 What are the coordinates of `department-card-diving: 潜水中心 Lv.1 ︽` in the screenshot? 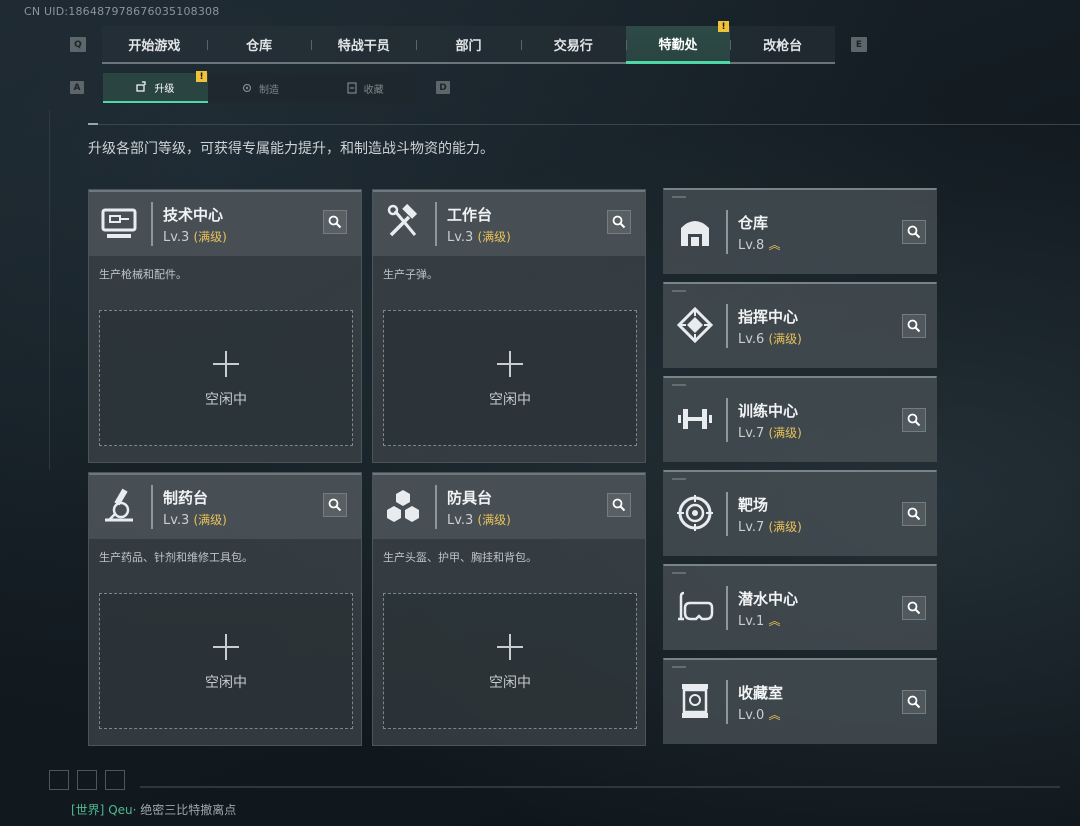 It's located at (800, 607).